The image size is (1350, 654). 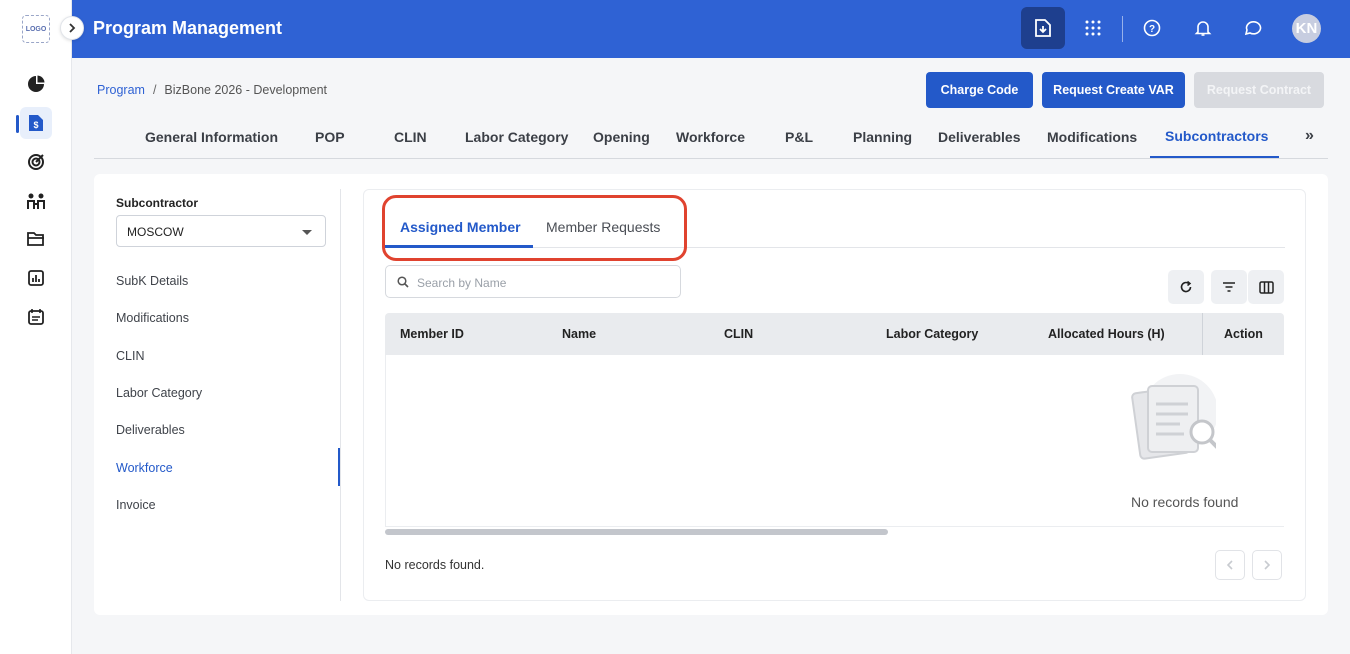 I want to click on tab-workforce: Workforce, so click(x=710, y=137).